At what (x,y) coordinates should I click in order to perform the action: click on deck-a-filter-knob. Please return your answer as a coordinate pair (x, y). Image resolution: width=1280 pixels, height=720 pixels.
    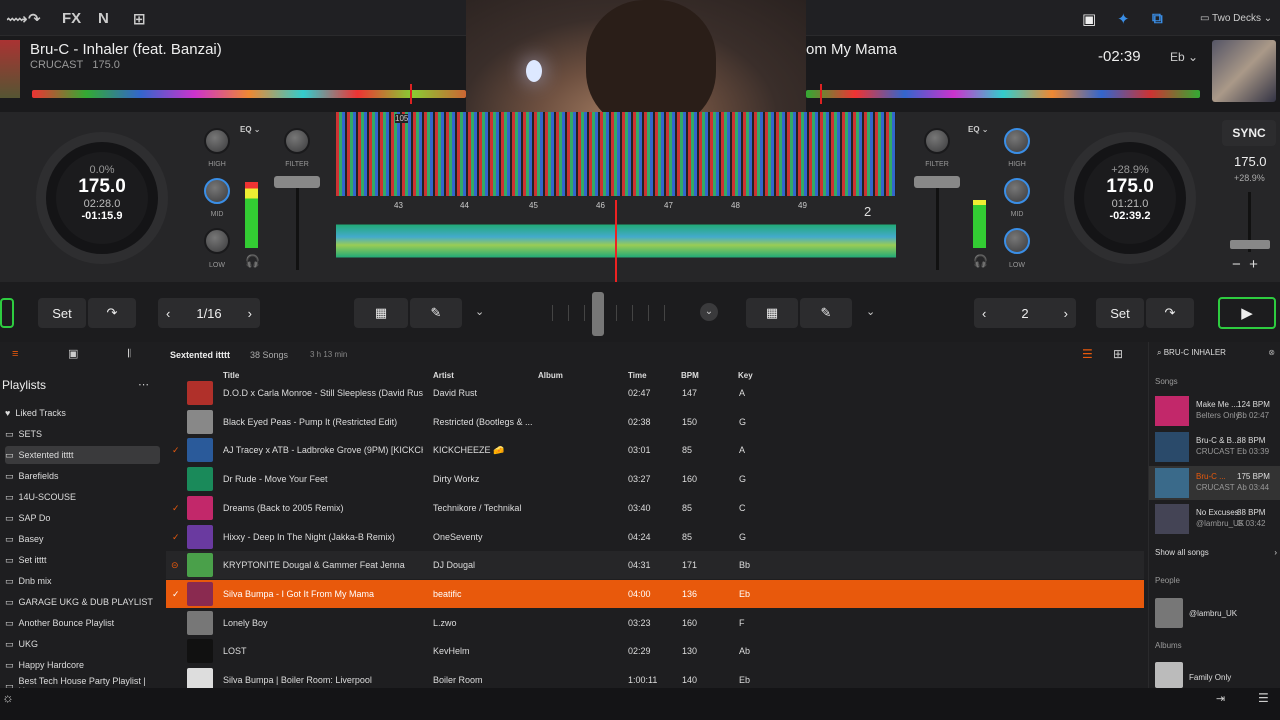
    Looking at the image, I should click on (297, 141).